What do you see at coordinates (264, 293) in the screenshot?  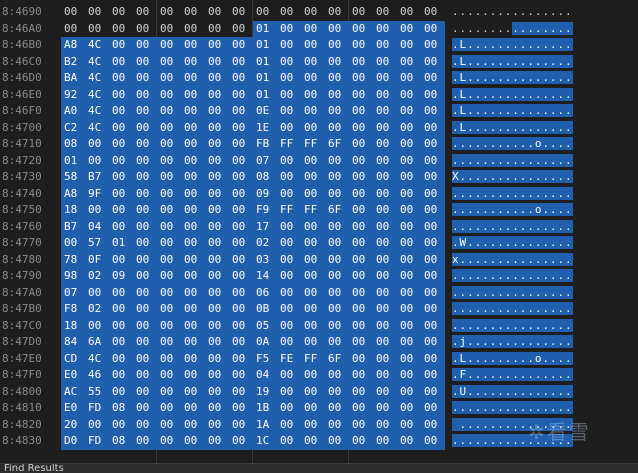 I see `hex-byte: 06` at bounding box center [264, 293].